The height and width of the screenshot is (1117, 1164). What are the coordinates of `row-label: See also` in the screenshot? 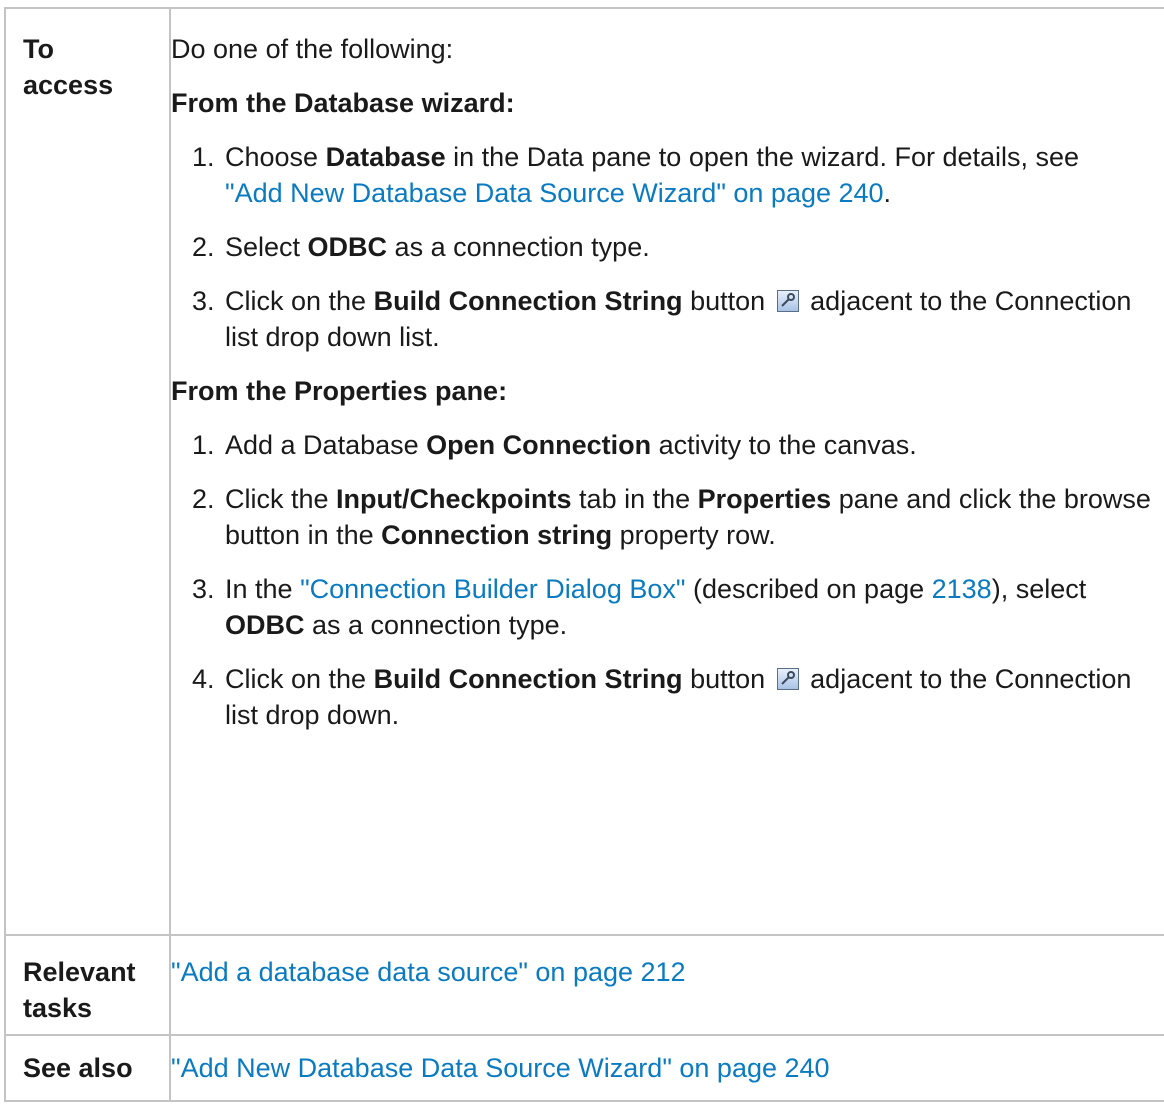 It's located at (78, 1068).